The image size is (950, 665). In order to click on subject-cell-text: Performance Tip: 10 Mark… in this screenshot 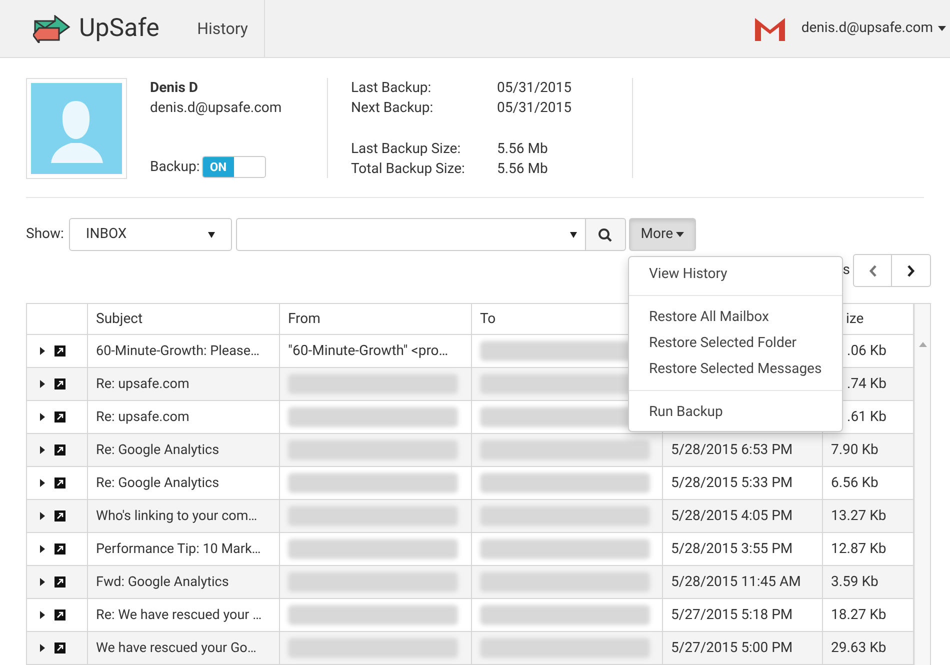, I will do `click(178, 549)`.